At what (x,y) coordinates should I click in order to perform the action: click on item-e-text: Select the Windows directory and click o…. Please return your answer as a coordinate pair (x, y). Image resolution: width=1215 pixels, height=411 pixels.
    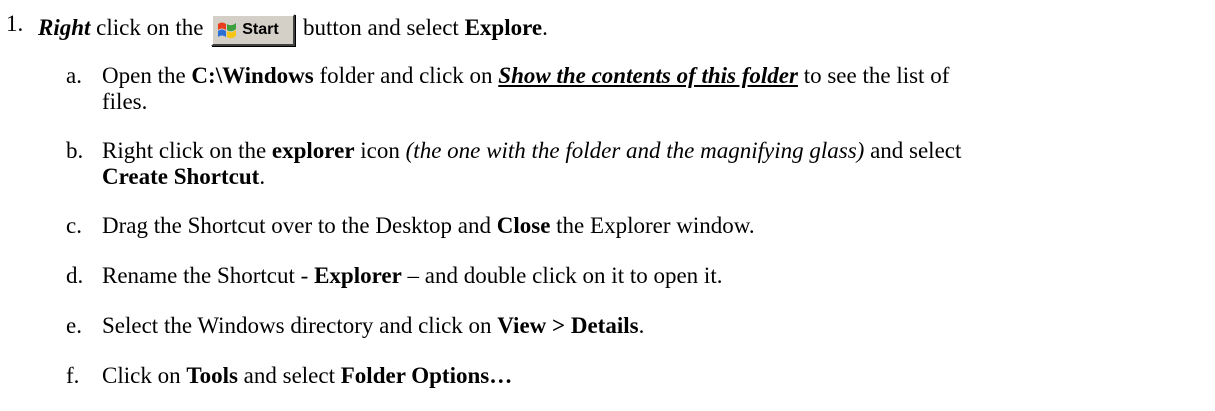
    Looking at the image, I should click on (373, 325).